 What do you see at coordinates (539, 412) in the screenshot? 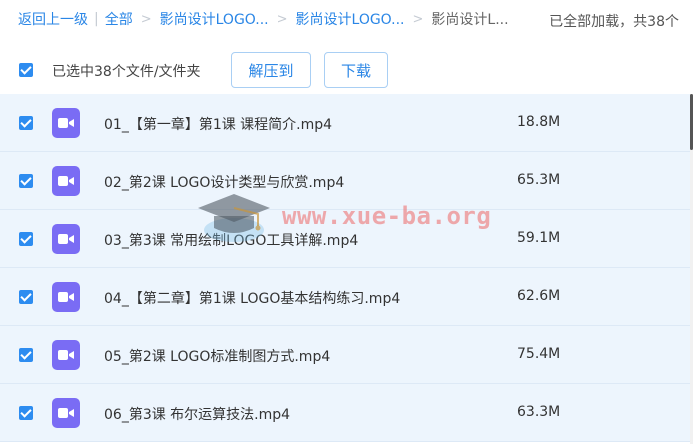
I see `file-size: 63.3M` at bounding box center [539, 412].